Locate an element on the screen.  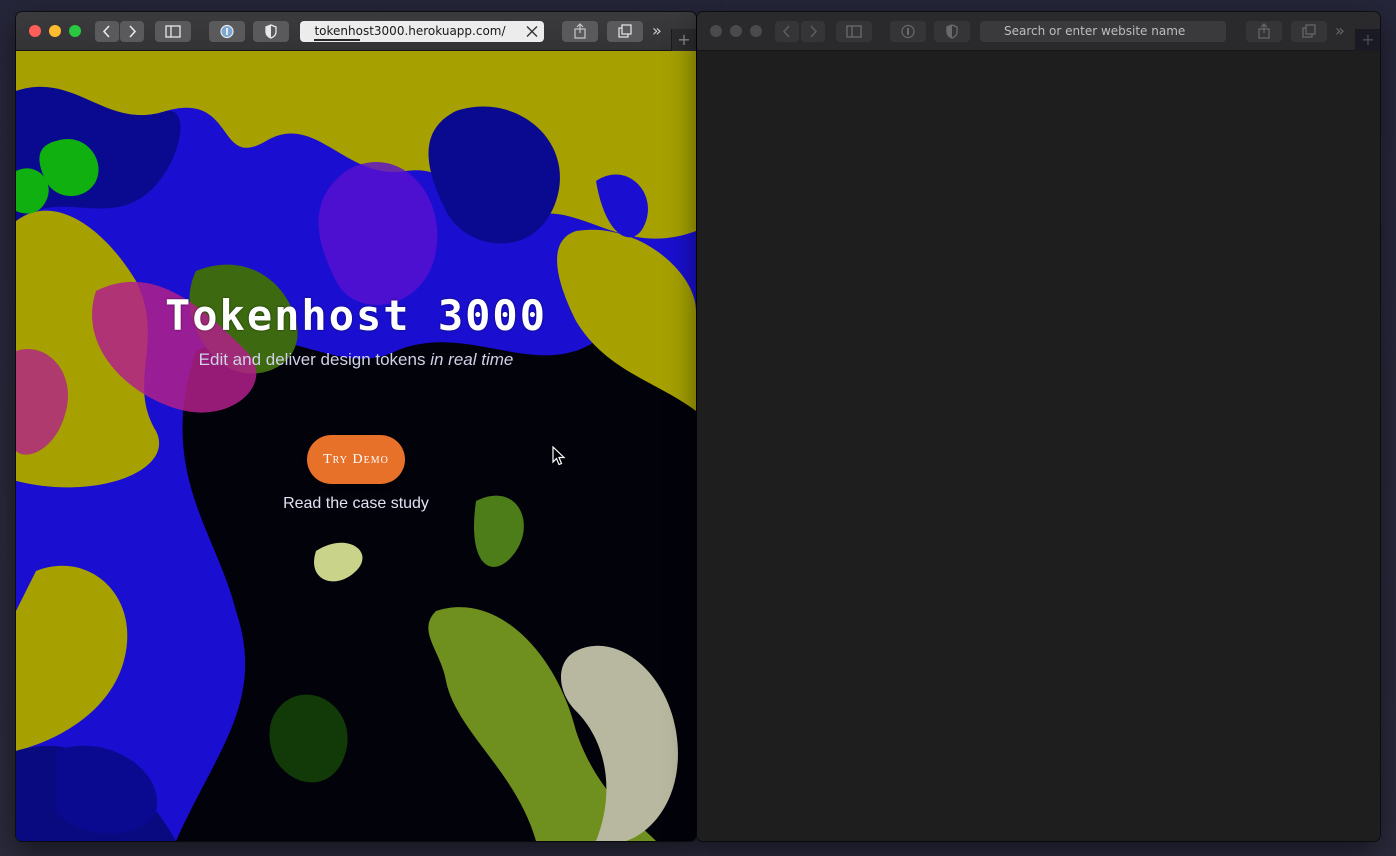
address-bar: Search or enter website name is located at coordinates (1103, 31).